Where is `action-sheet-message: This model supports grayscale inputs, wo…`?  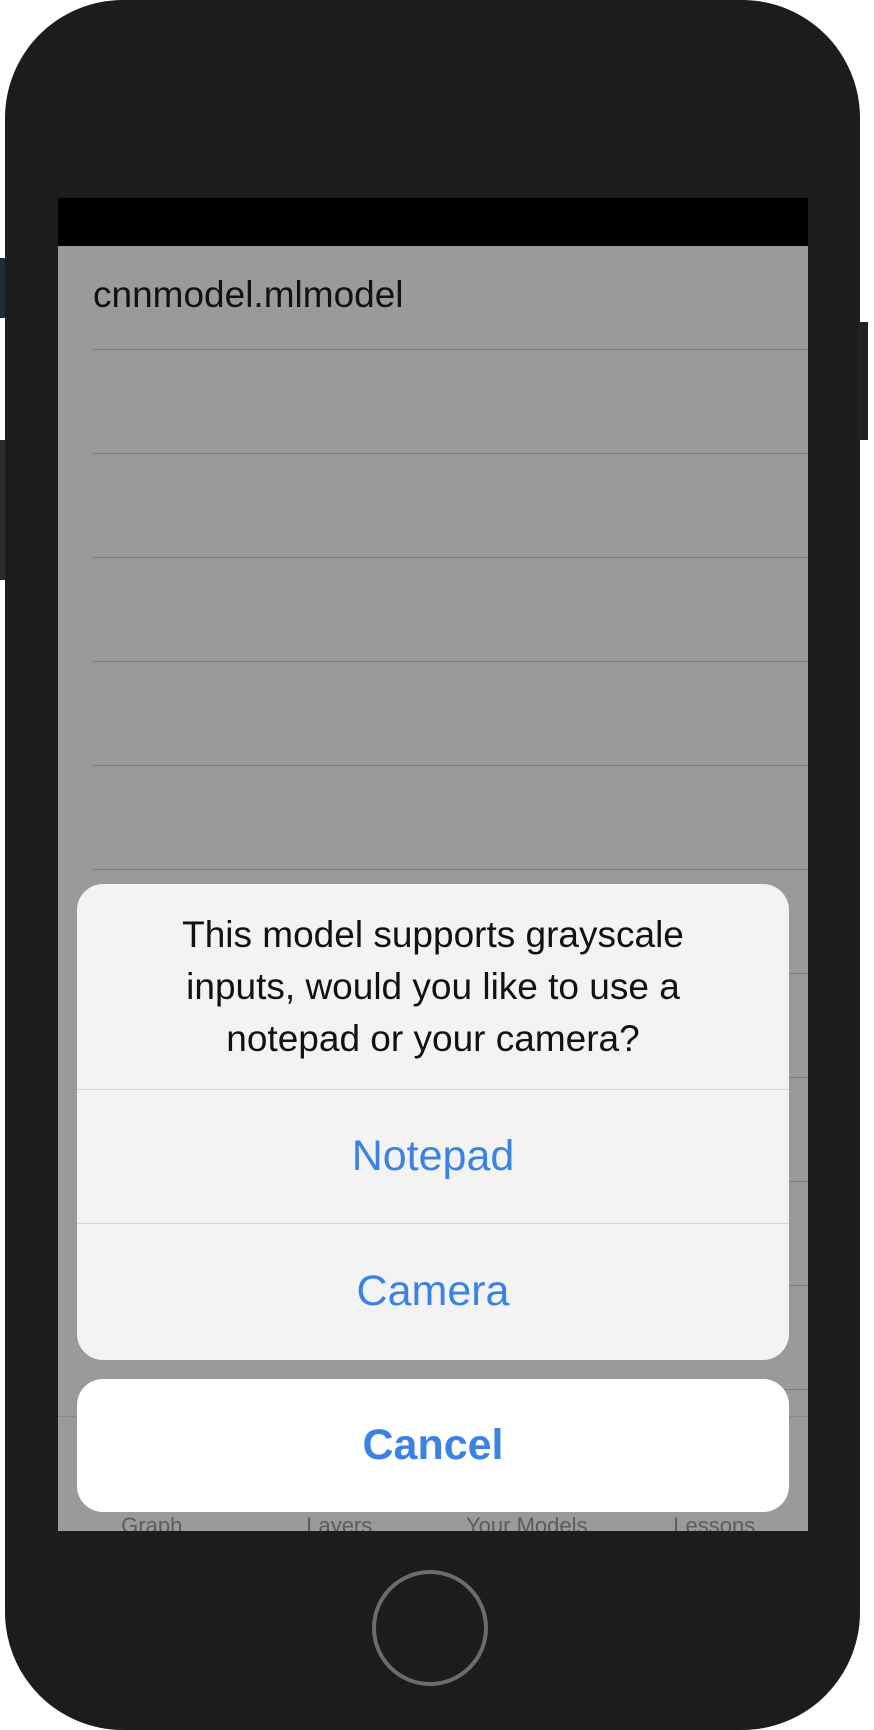
action-sheet-message: This model supports grayscale inputs, wo… is located at coordinates (433, 987).